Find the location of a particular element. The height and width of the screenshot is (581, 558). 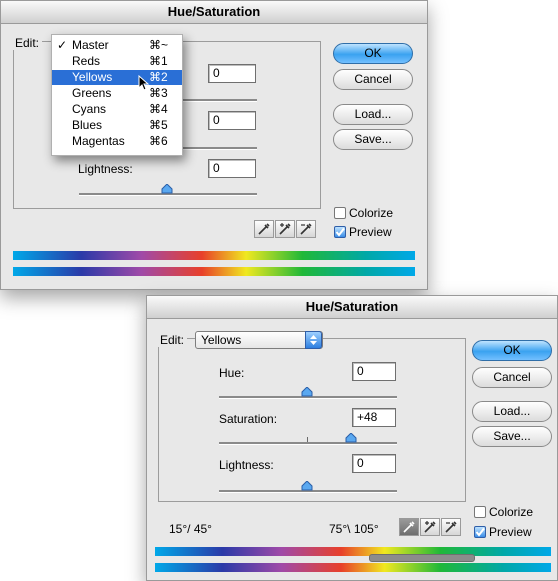

menu-item-blues: Blues ⌘5 is located at coordinates (117, 125).